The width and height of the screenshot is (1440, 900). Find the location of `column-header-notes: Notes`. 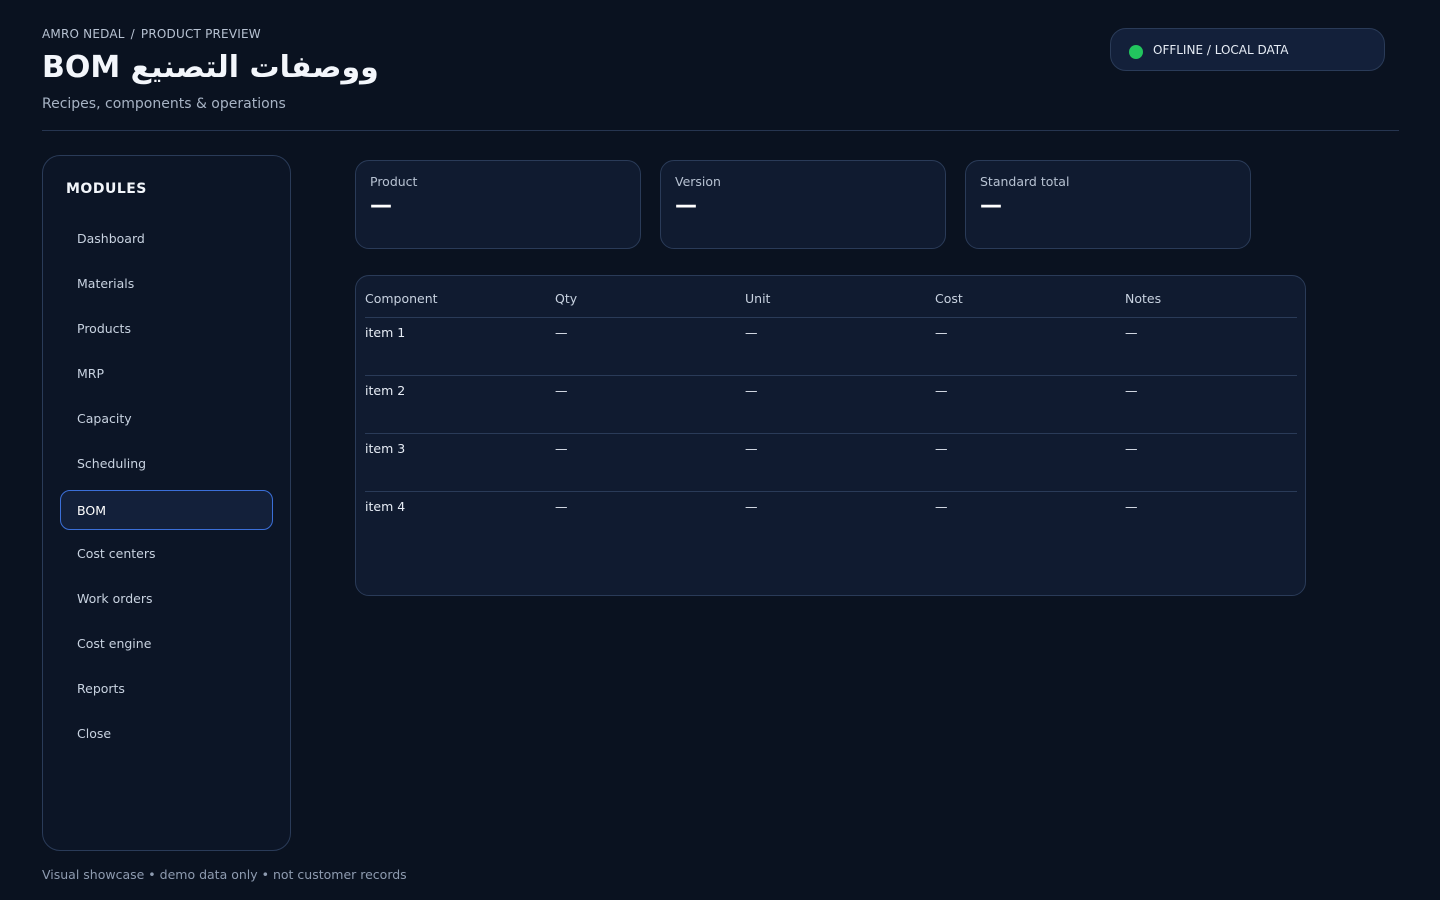

column-header-notes: Notes is located at coordinates (1143, 298).